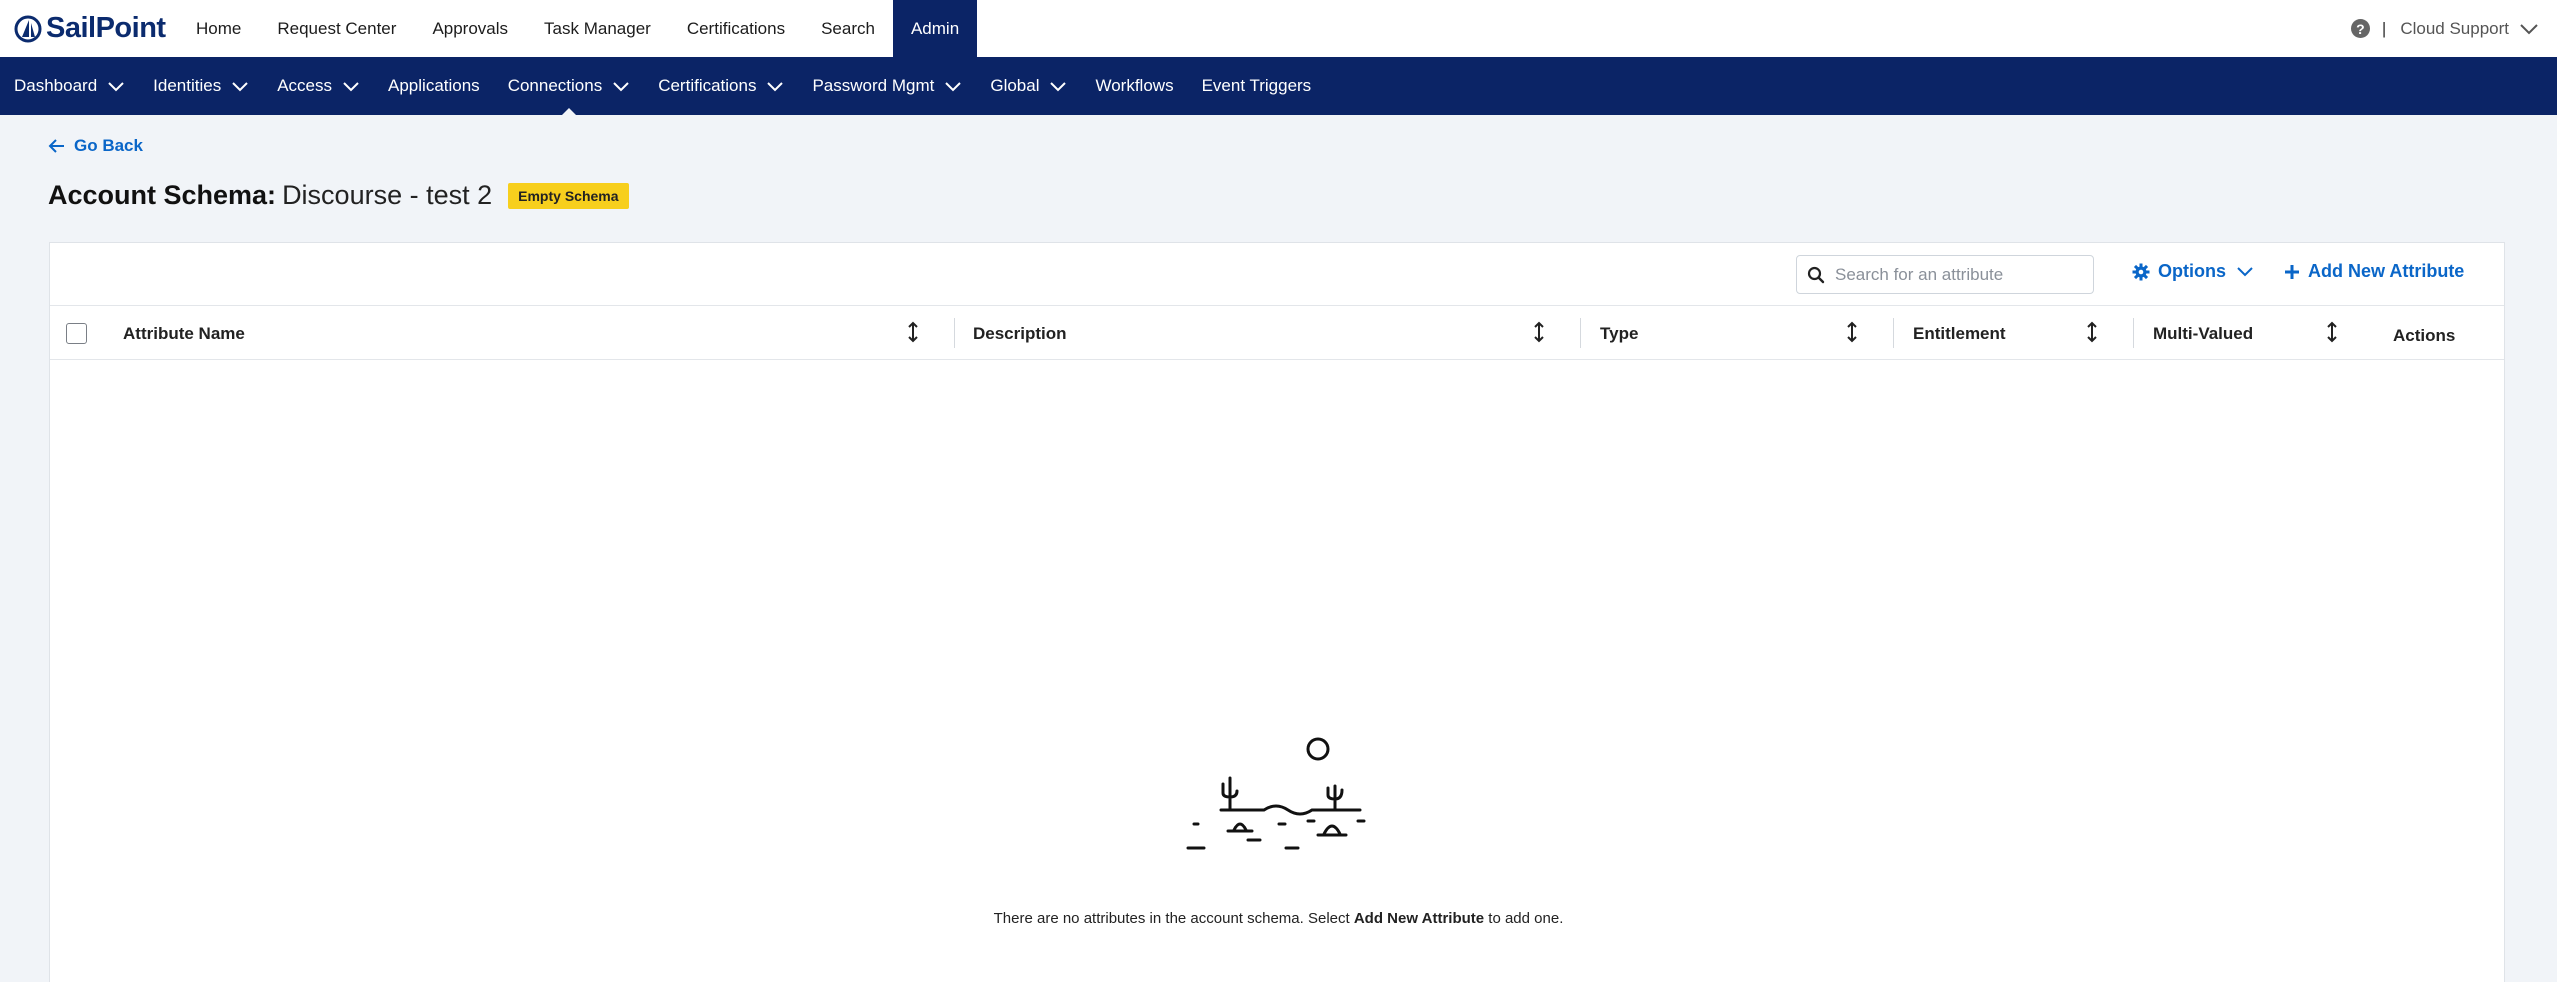  Describe the element at coordinates (28, 28) in the screenshot. I see `sailpoint-logo-icon` at that location.